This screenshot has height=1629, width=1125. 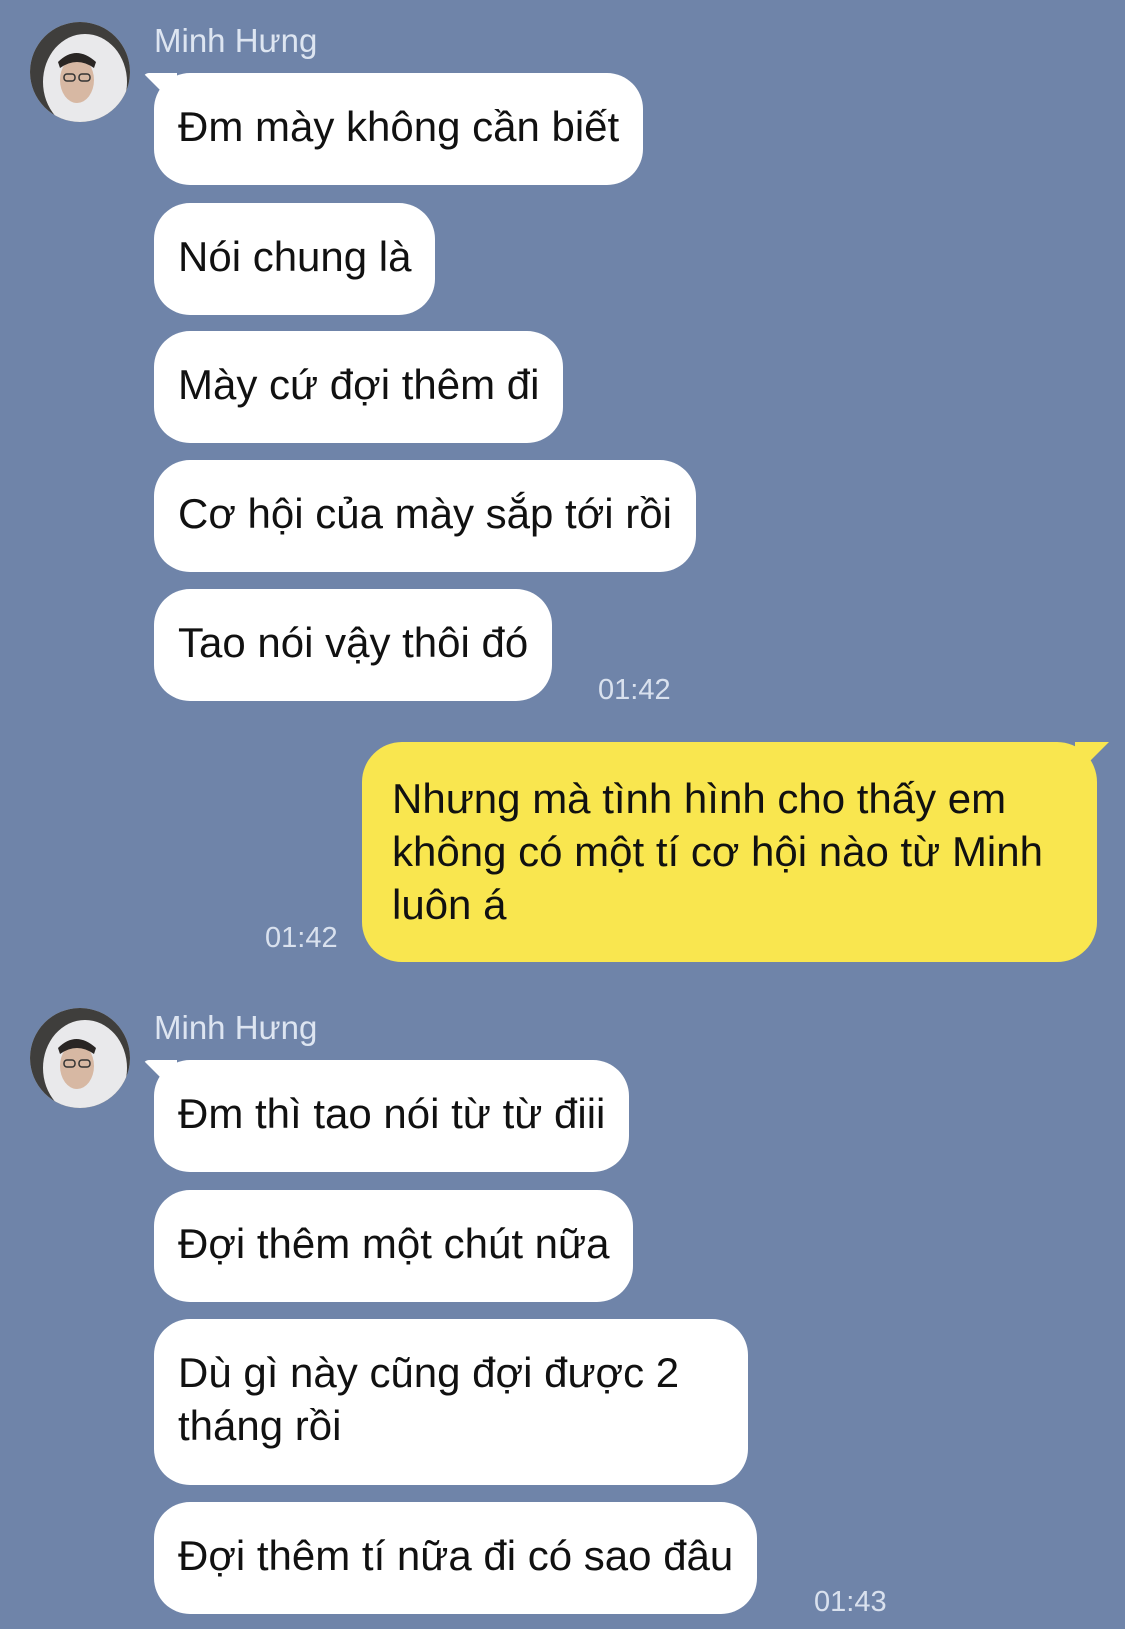 I want to click on message-bubble: Dù gì này cũng đợi được 2 tháng rồi, so click(x=451, y=1402).